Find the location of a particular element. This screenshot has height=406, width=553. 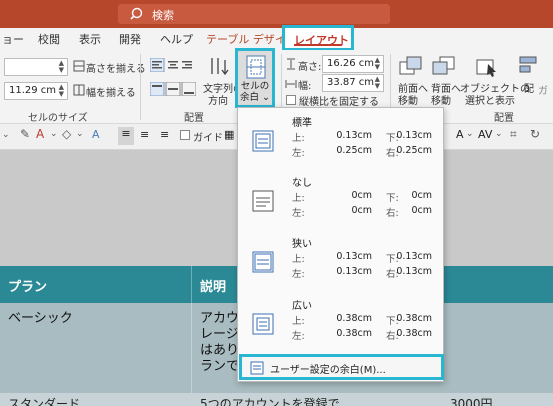

arrange-group-label: 配置 is located at coordinates (504, 118).